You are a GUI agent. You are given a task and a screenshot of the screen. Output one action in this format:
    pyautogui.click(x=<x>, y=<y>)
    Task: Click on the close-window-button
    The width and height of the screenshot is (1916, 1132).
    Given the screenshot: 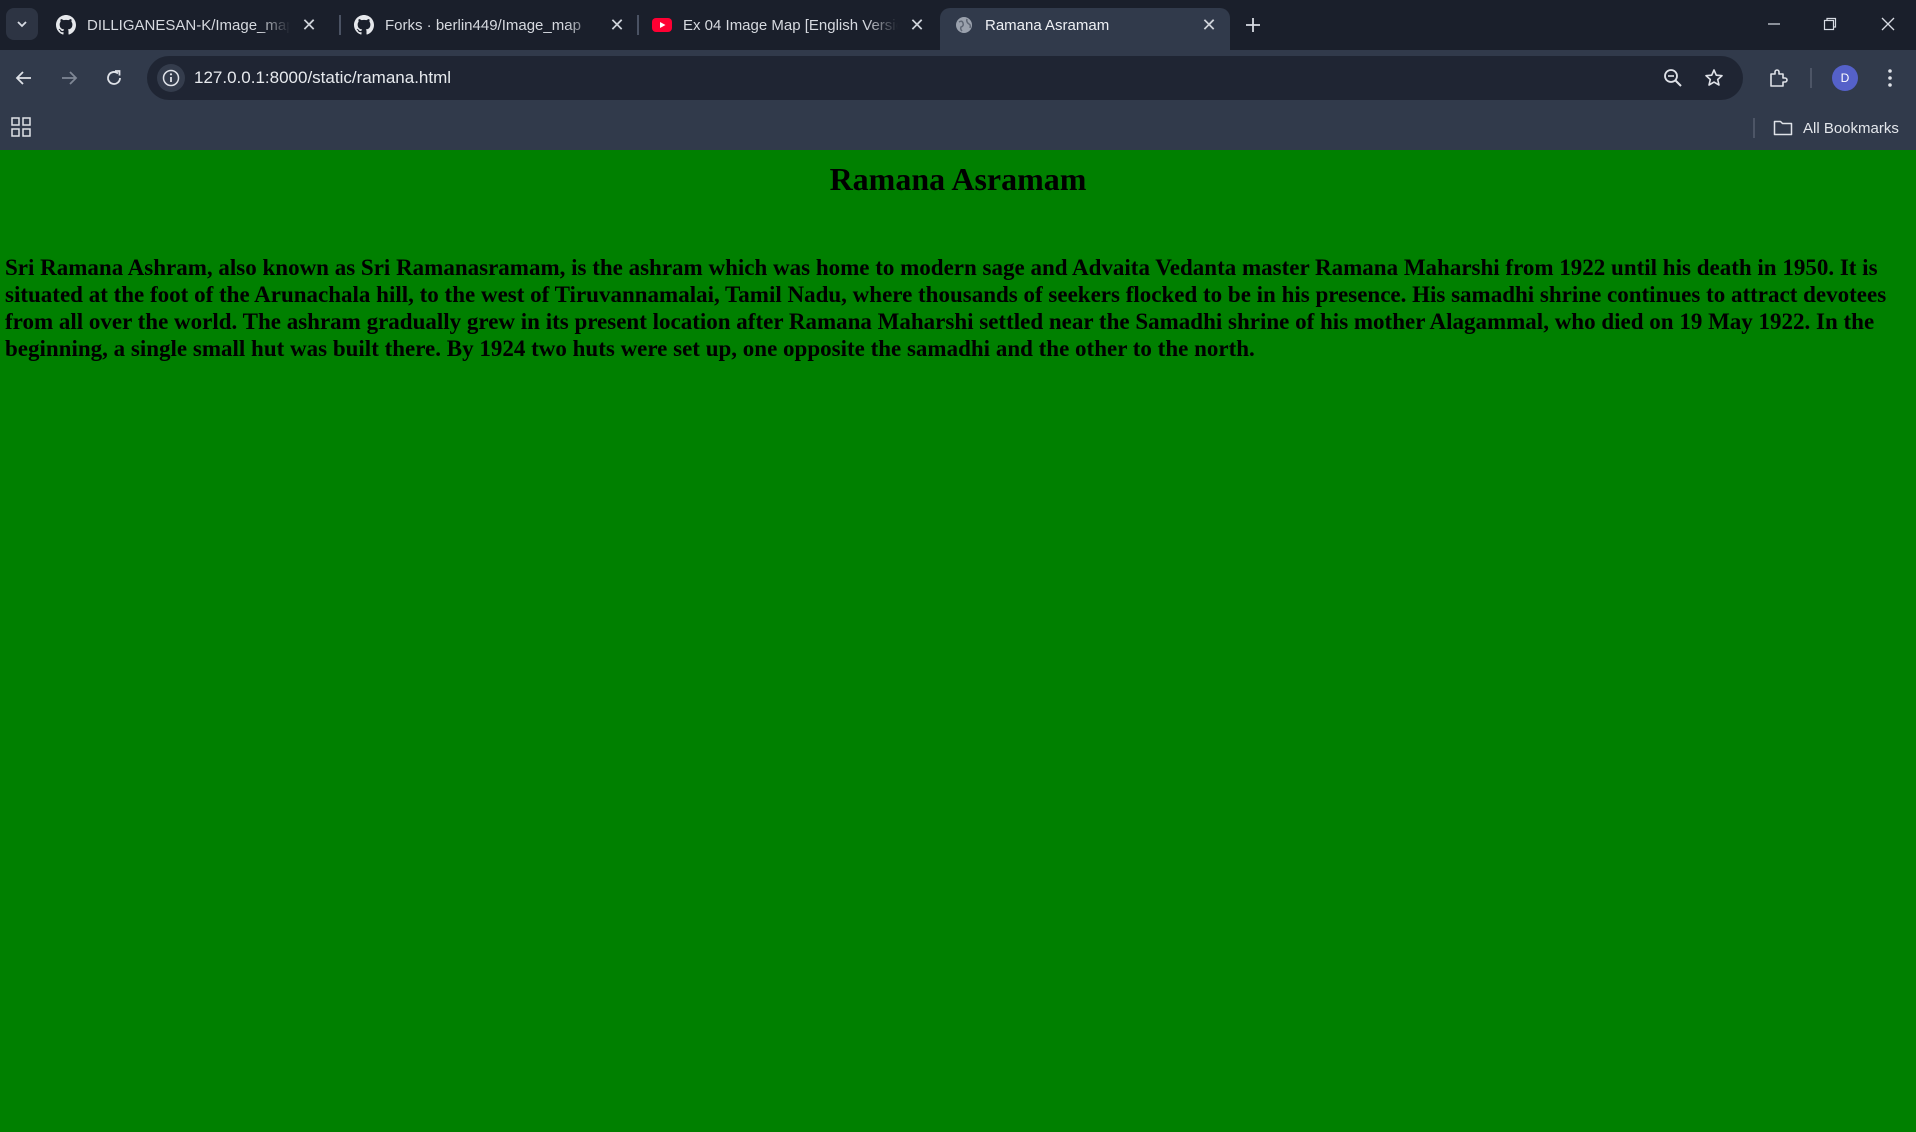 What is the action you would take?
    pyautogui.click(x=1888, y=24)
    